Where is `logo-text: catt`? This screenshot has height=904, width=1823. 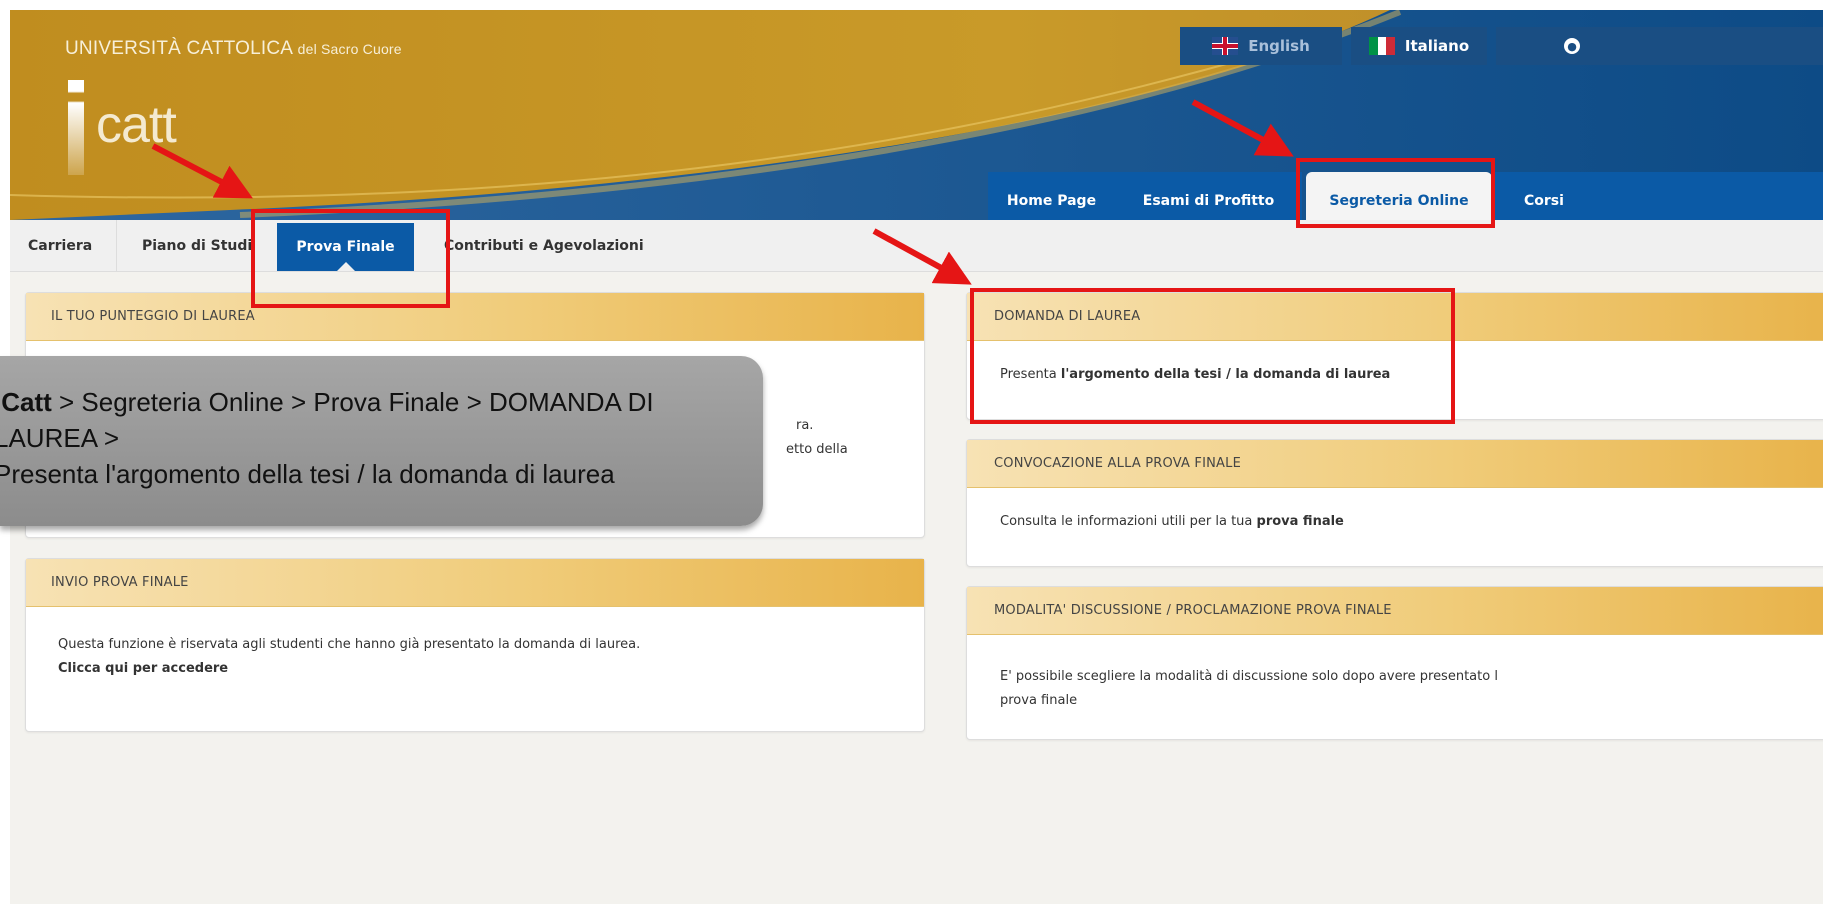
logo-text: catt is located at coordinates (136, 125).